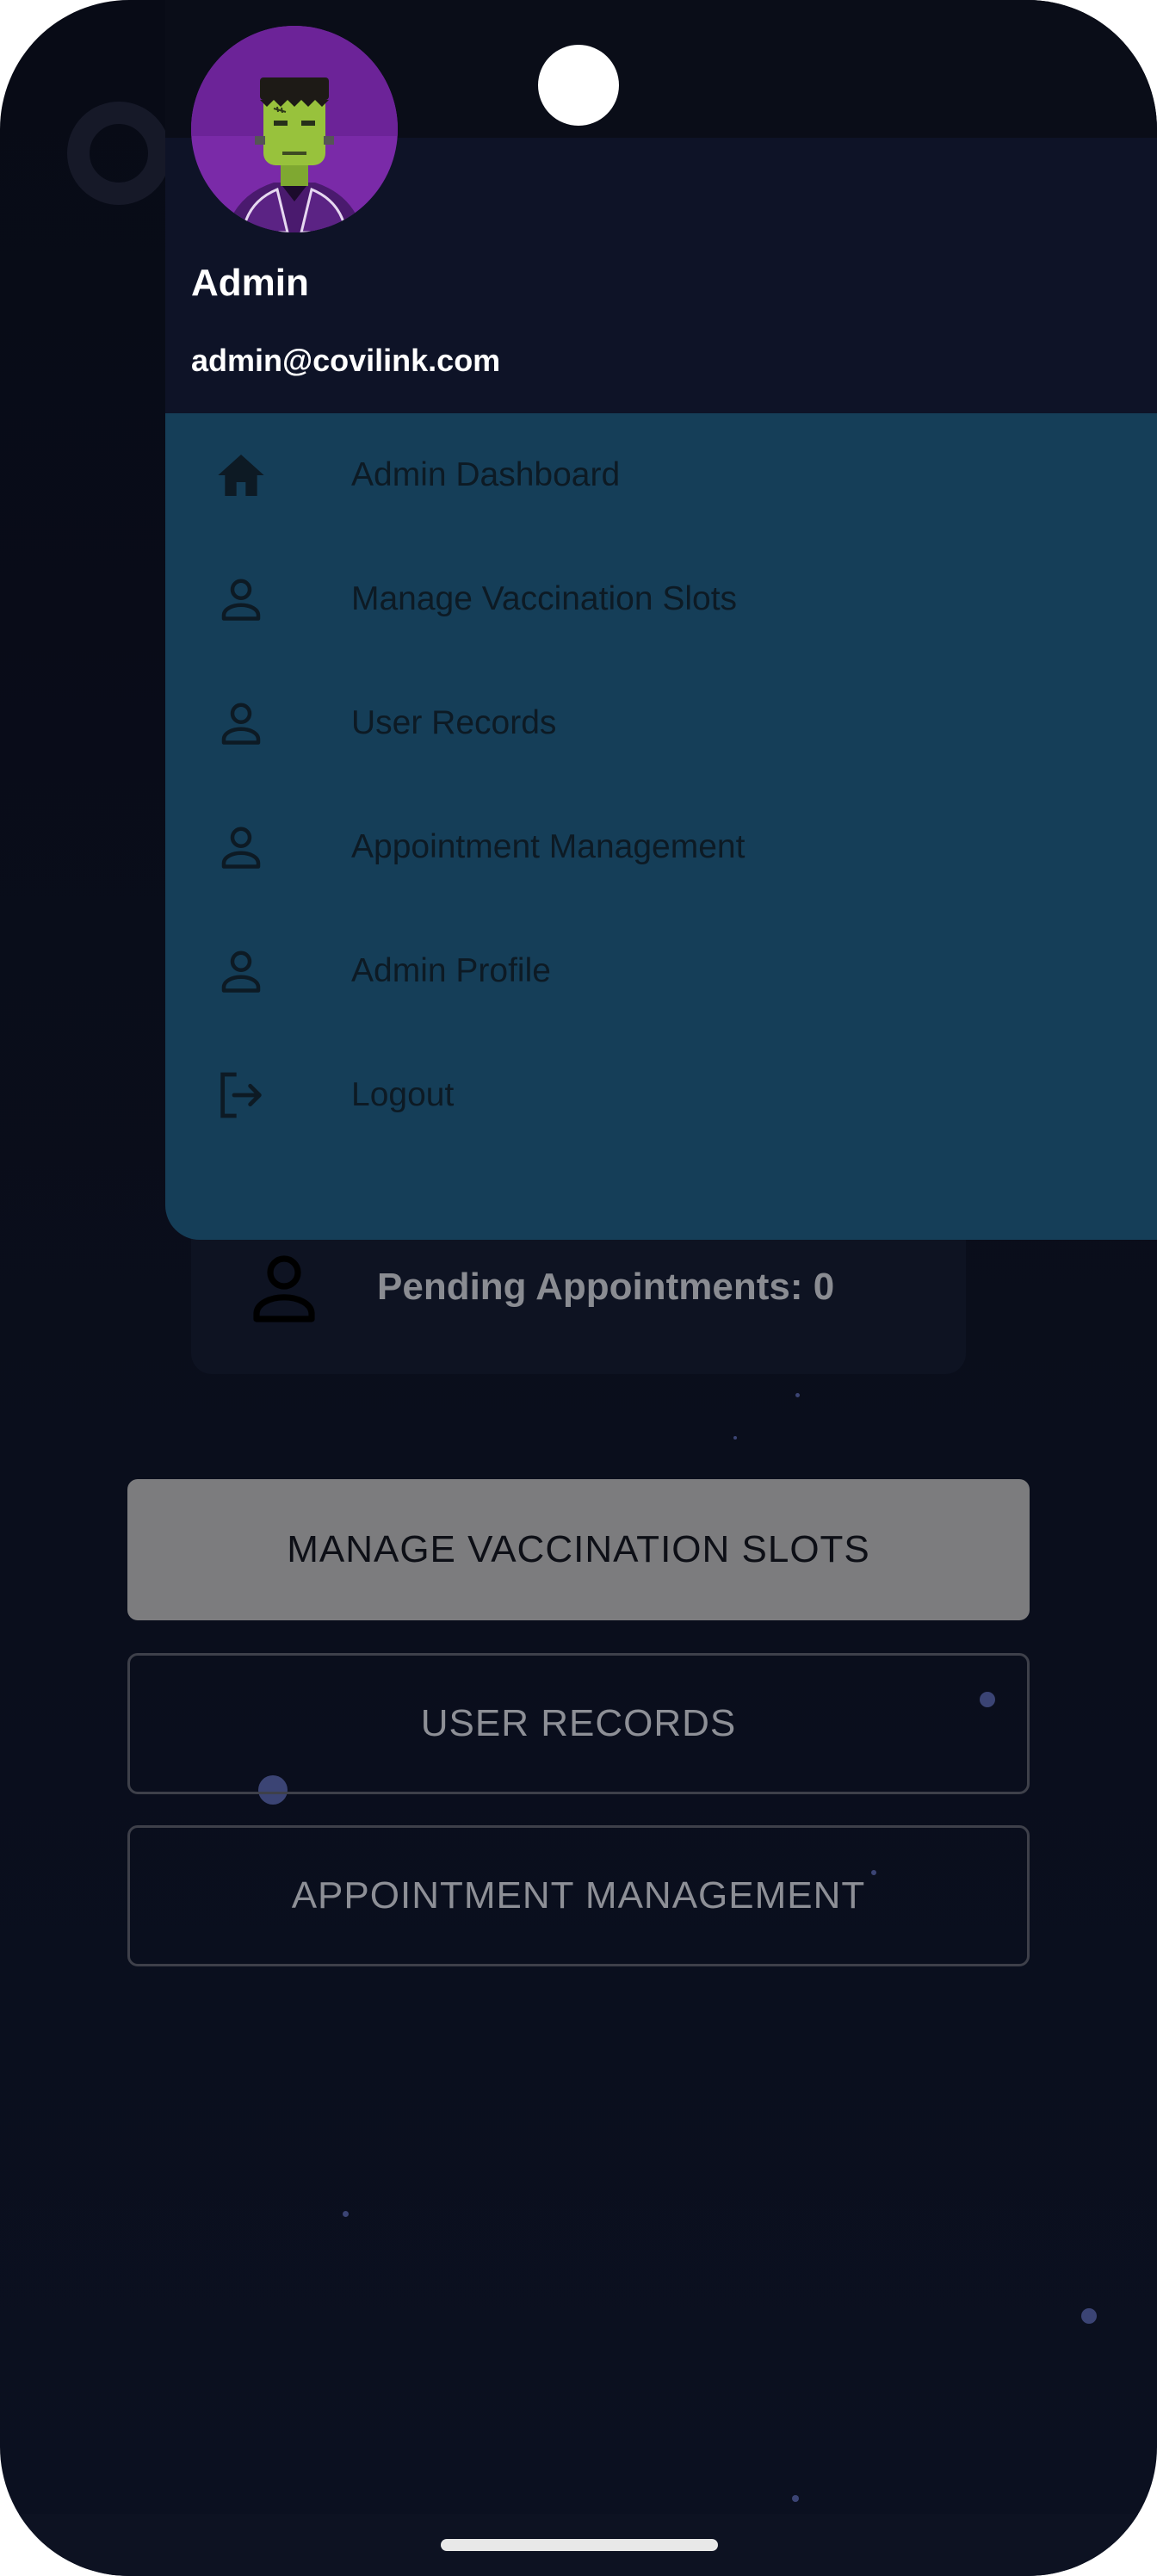 This screenshot has height=2576, width=1157. Describe the element at coordinates (454, 723) in the screenshot. I see `menu-item-label: User Records` at that location.